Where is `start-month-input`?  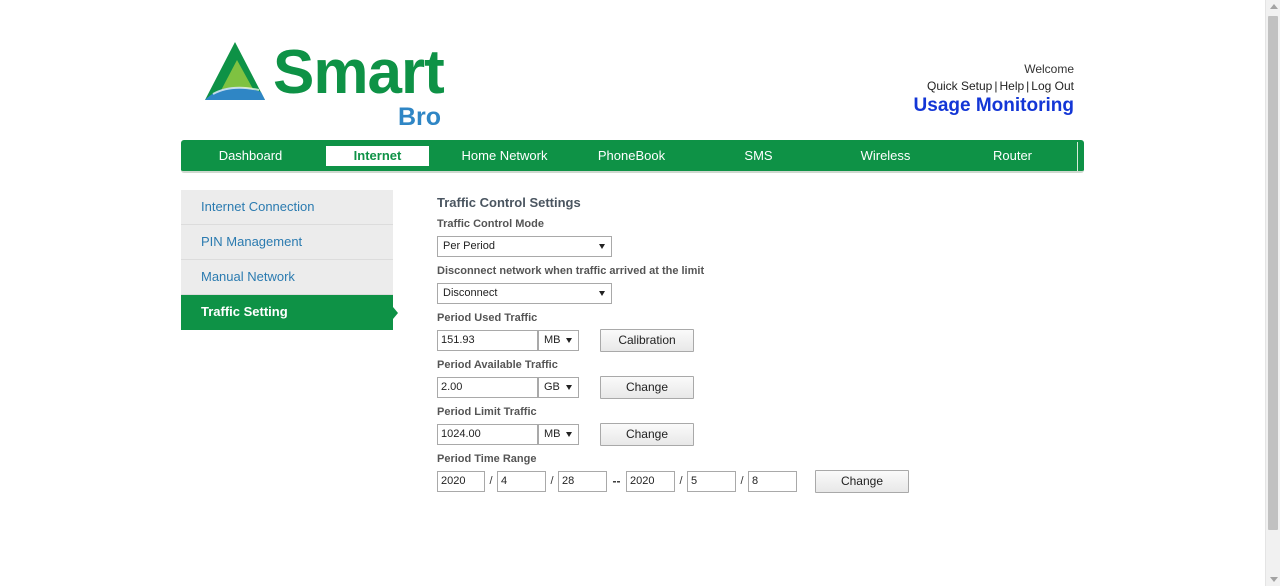
start-month-input is located at coordinates (521, 481).